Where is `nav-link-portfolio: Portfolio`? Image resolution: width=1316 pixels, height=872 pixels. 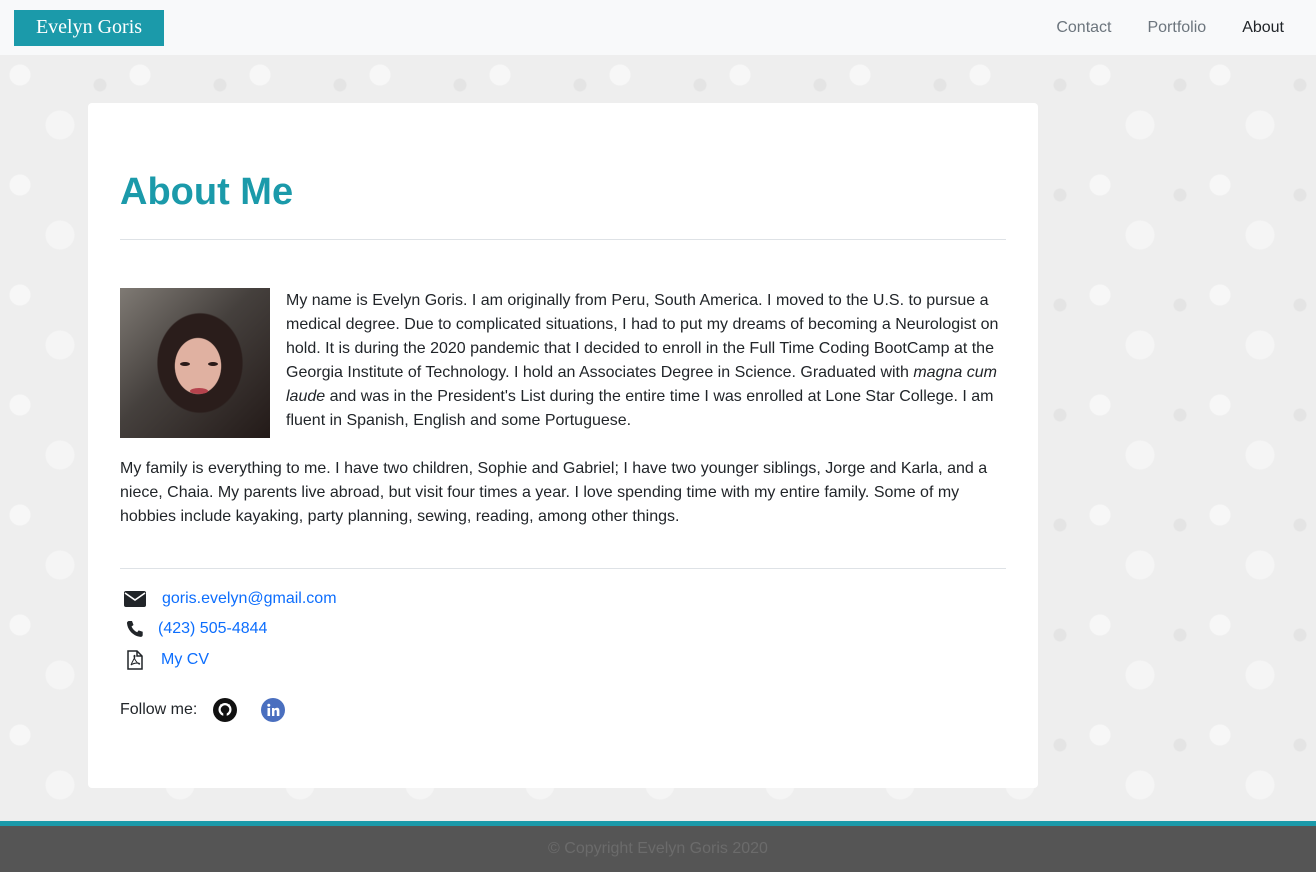 nav-link-portfolio: Portfolio is located at coordinates (1176, 28).